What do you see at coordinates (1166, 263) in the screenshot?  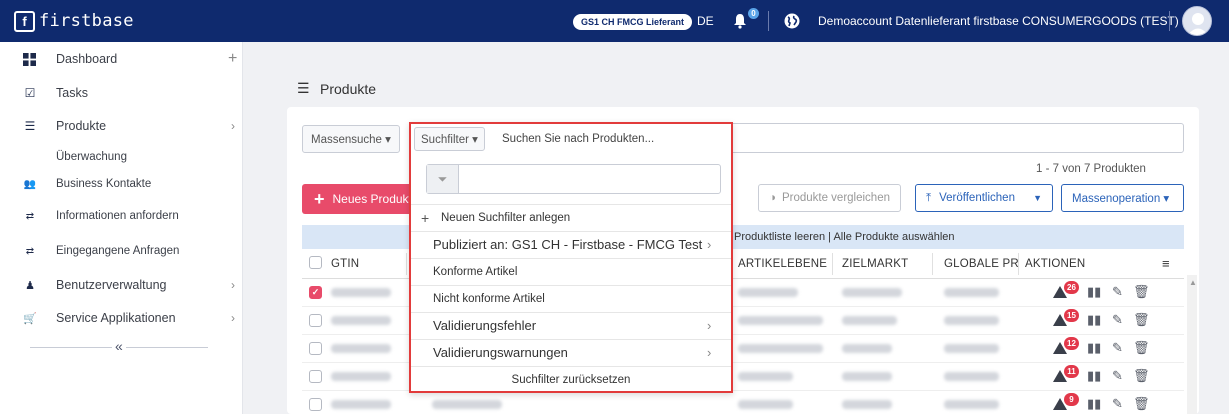 I see `column-menu-icon: ≡` at bounding box center [1166, 263].